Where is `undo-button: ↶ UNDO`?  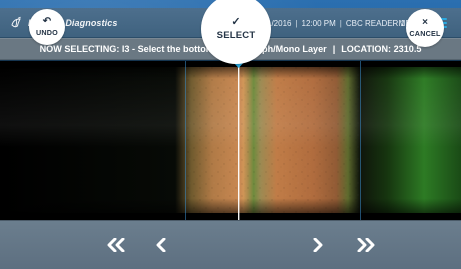 undo-button: ↶ UNDO is located at coordinates (47, 27).